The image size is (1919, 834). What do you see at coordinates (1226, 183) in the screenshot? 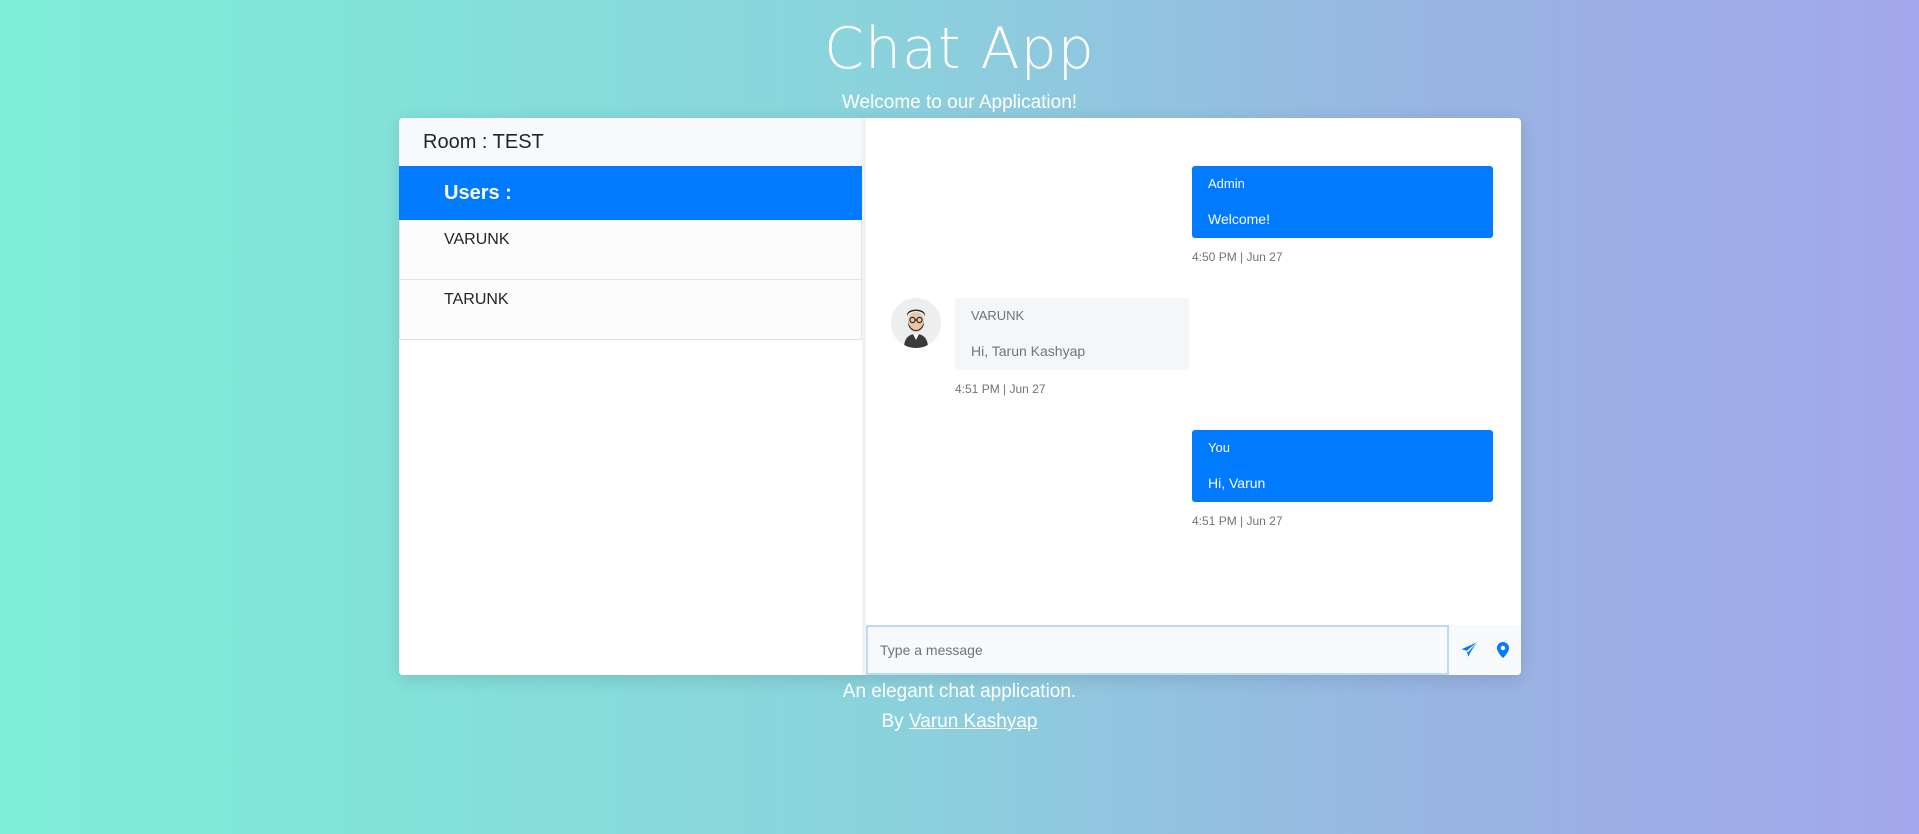
I see `message-author: Admin` at bounding box center [1226, 183].